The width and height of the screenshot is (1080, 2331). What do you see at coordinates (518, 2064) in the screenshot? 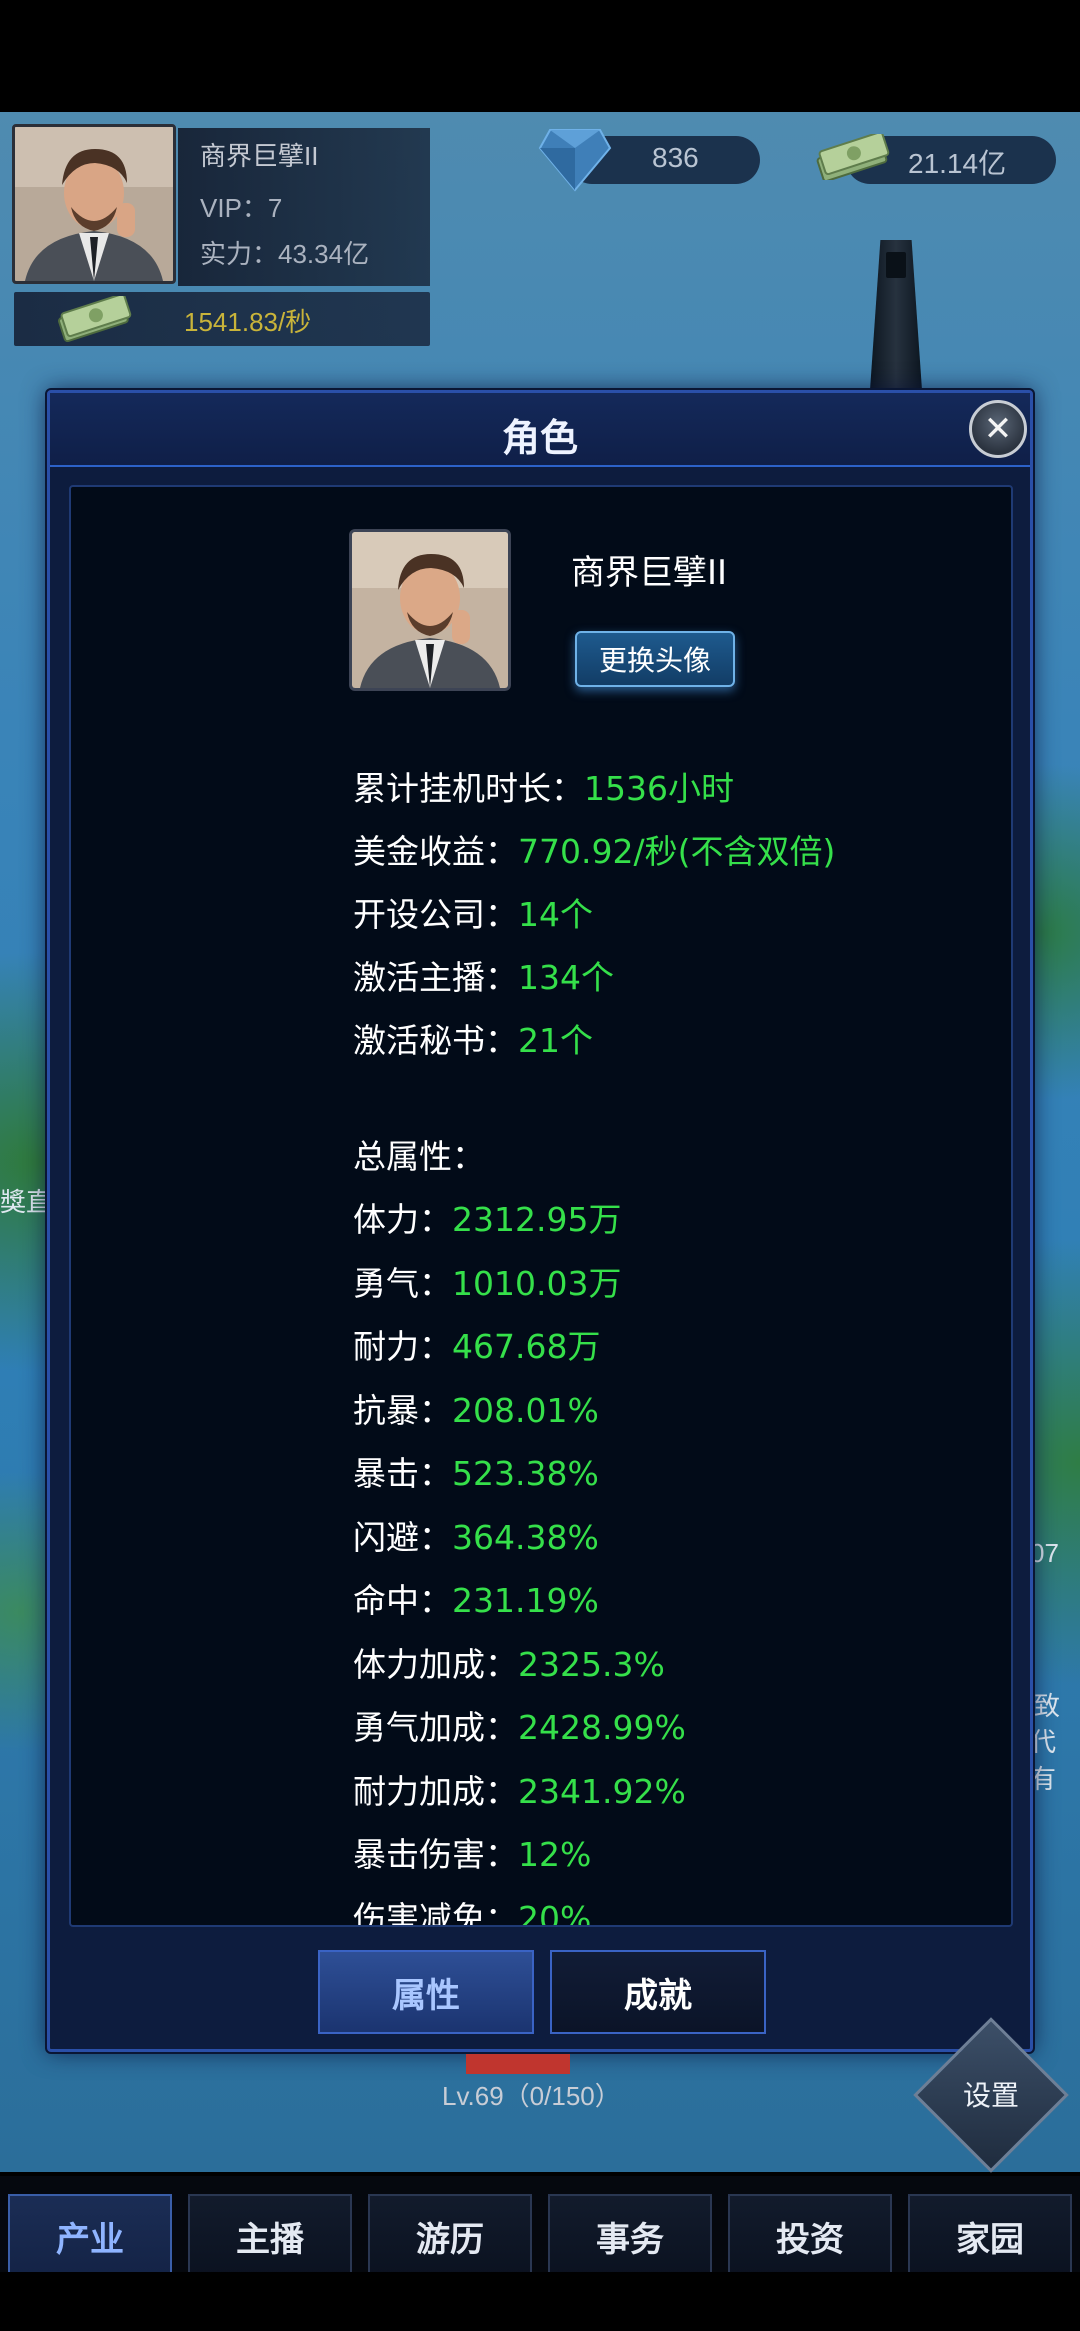
I see `level-banner` at bounding box center [518, 2064].